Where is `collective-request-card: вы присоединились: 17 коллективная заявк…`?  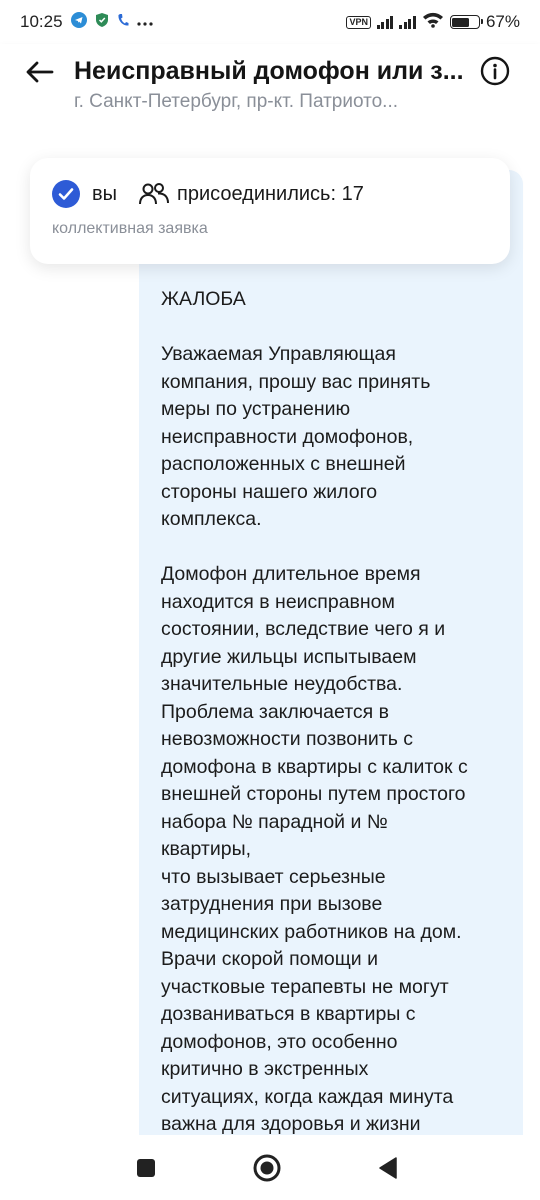 collective-request-card: вы присоединились: 17 коллективная заявк… is located at coordinates (270, 211).